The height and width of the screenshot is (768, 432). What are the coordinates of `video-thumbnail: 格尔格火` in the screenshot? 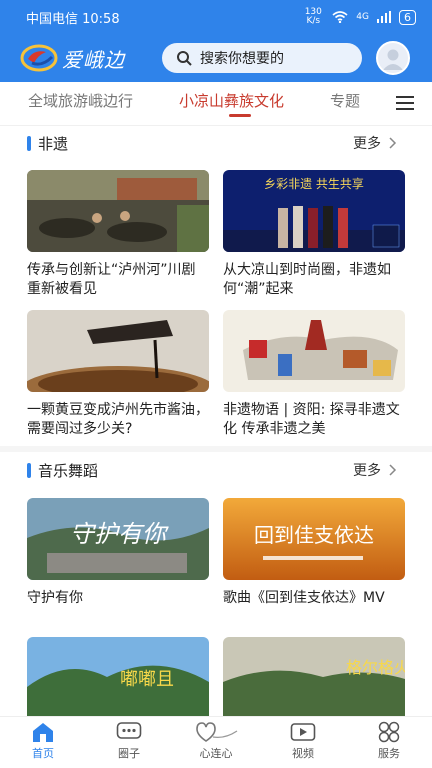 It's located at (314, 676).